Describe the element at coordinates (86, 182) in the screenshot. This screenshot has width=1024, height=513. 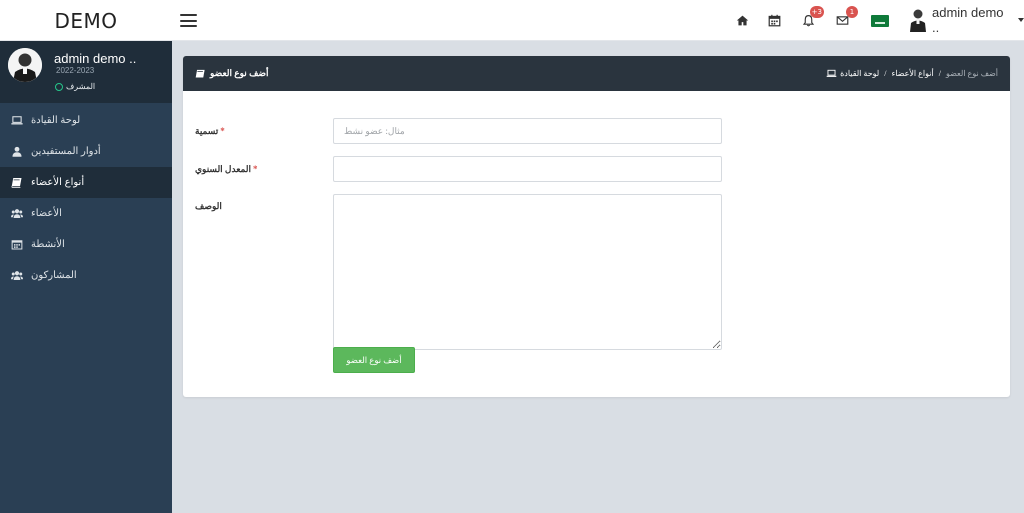
I see `sidebar-item-member-types: أنواع الأعضاء` at that location.